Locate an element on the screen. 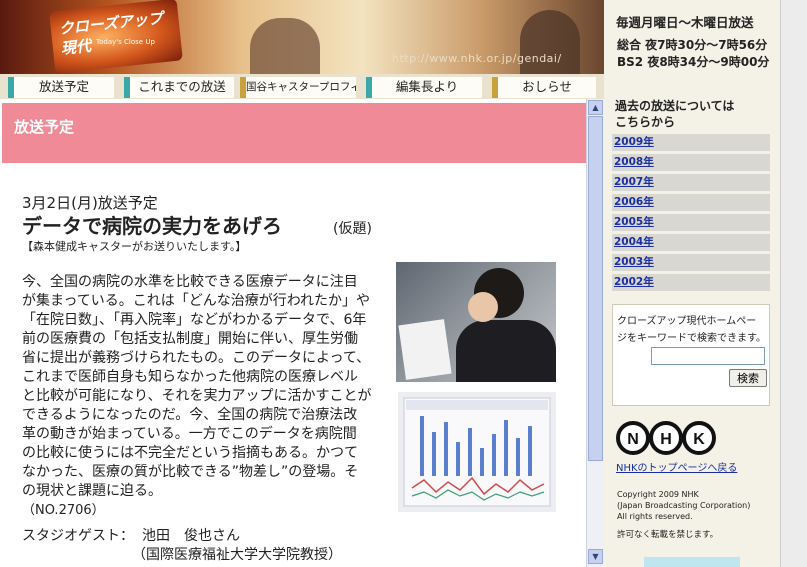 The width and height of the screenshot is (807, 567). archive-link-2003: 2003年 is located at coordinates (691, 262).